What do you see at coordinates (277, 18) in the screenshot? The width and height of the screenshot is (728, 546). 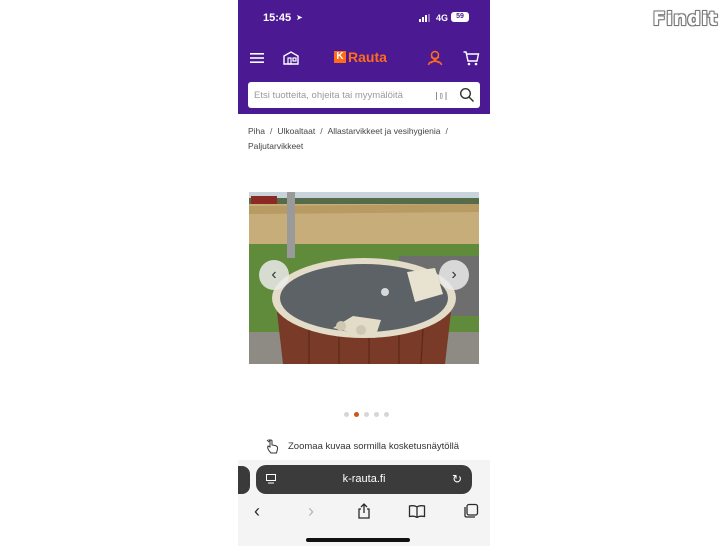 I see `status-time: 15:45` at bounding box center [277, 18].